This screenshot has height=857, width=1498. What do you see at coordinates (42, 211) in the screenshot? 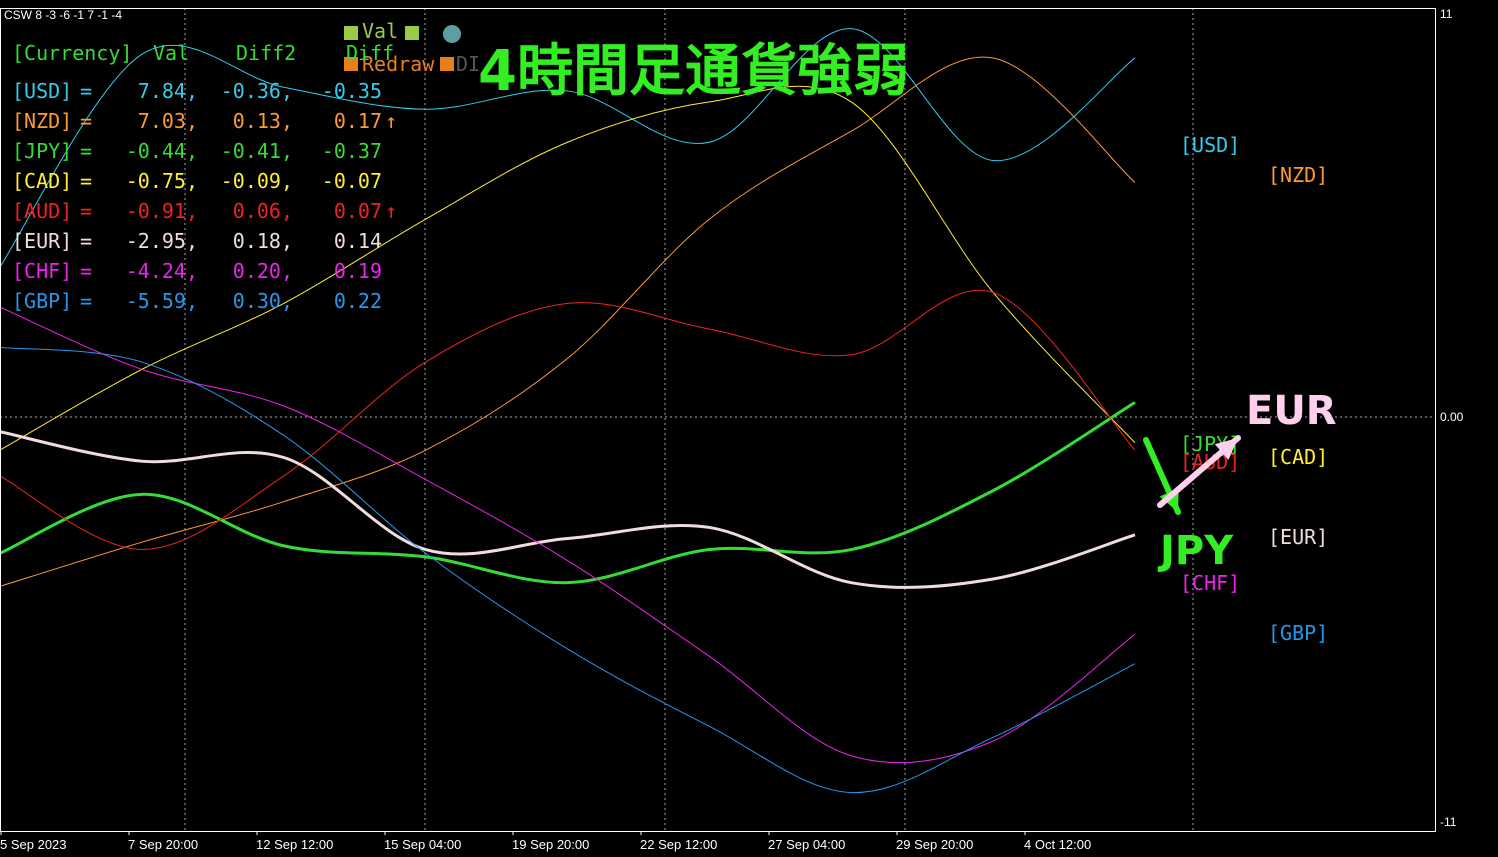
I see `table-cell-cur: [AUD]` at bounding box center [42, 211].